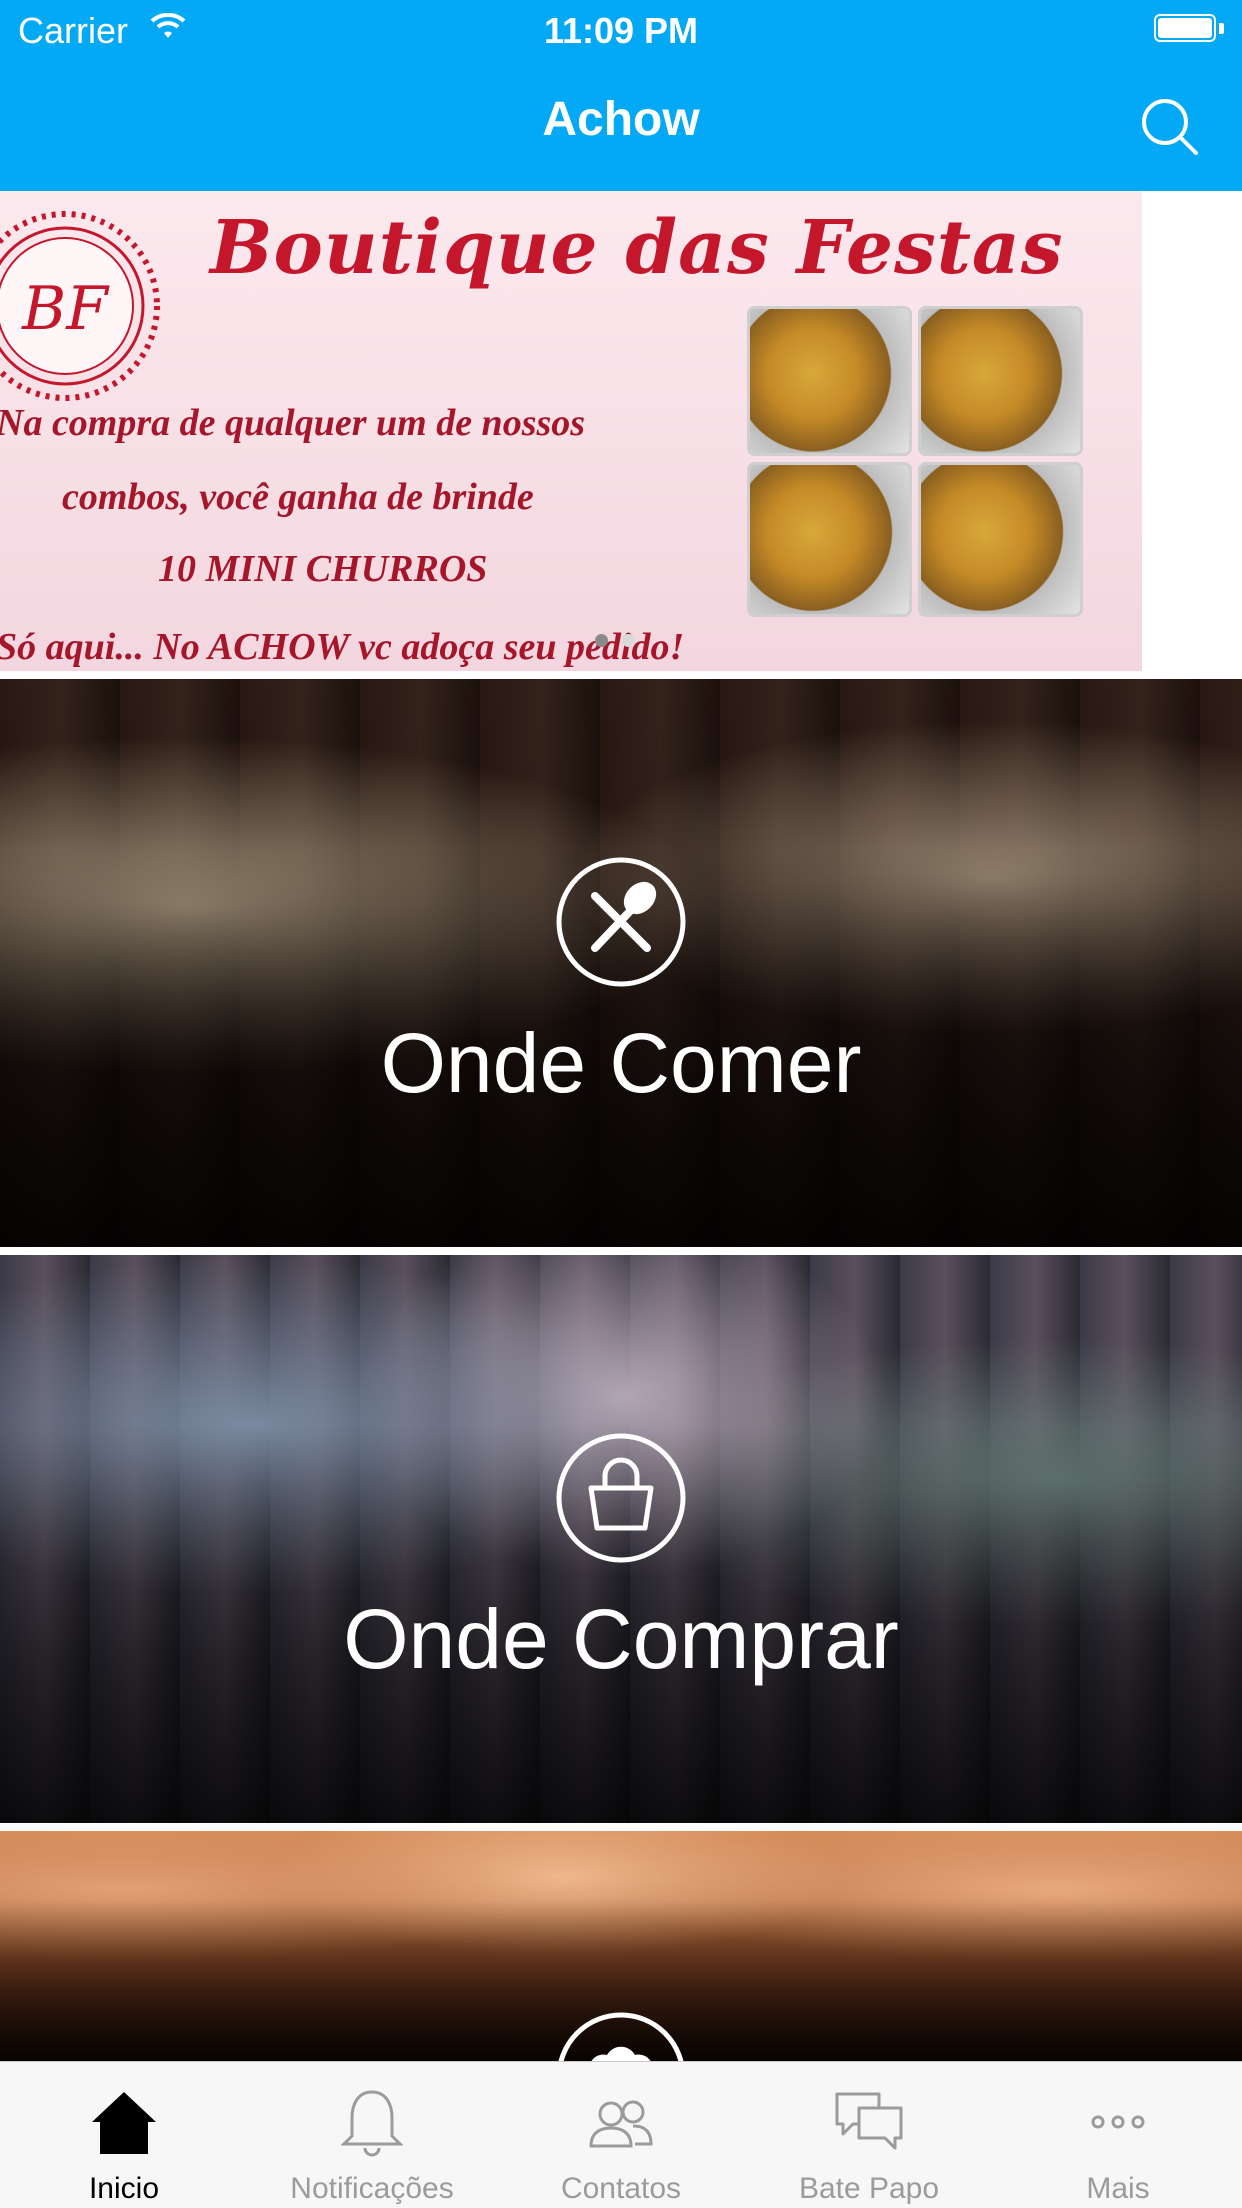 The image size is (1242, 2208). What do you see at coordinates (621, 2124) in the screenshot?
I see `contacts-icon` at bounding box center [621, 2124].